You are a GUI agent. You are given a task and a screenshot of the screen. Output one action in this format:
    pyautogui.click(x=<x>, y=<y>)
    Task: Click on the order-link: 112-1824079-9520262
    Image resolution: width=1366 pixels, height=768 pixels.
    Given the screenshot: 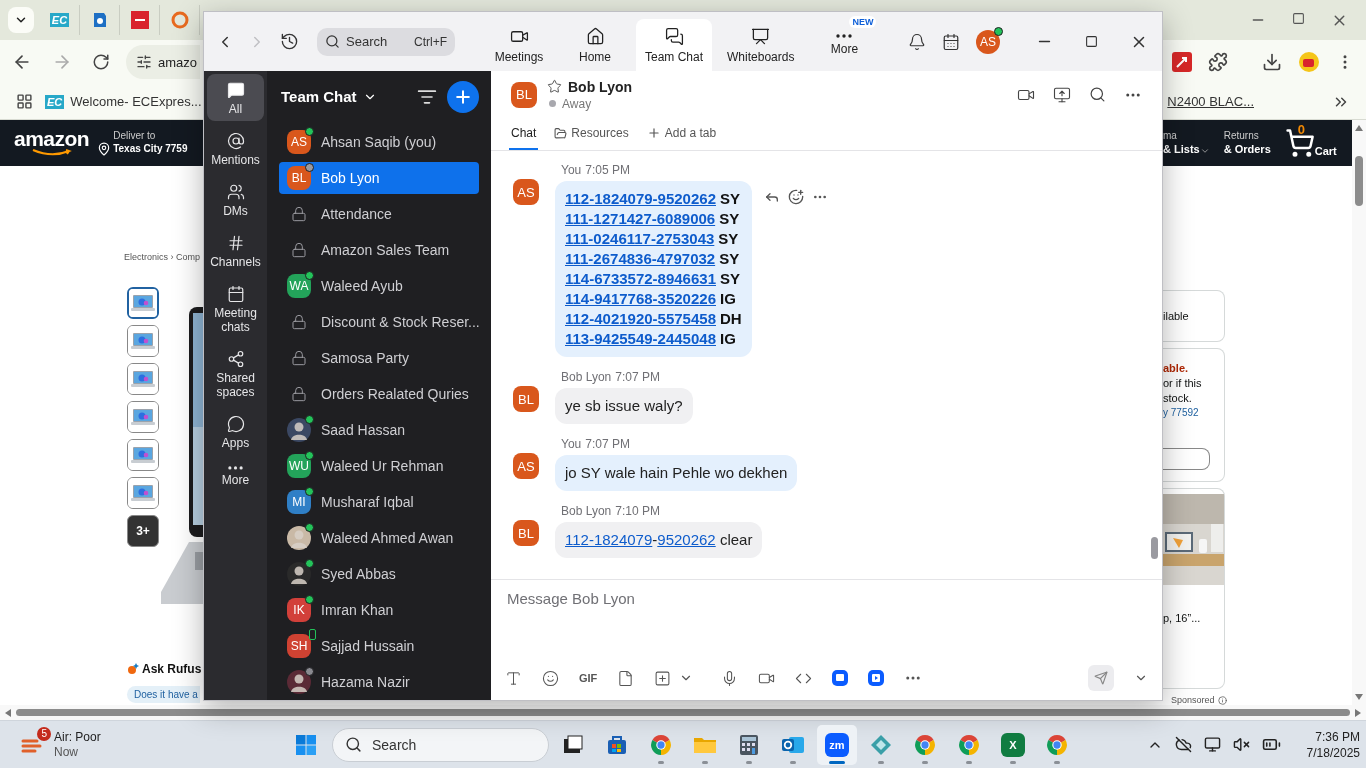 What is the action you would take?
    pyautogui.click(x=640, y=199)
    